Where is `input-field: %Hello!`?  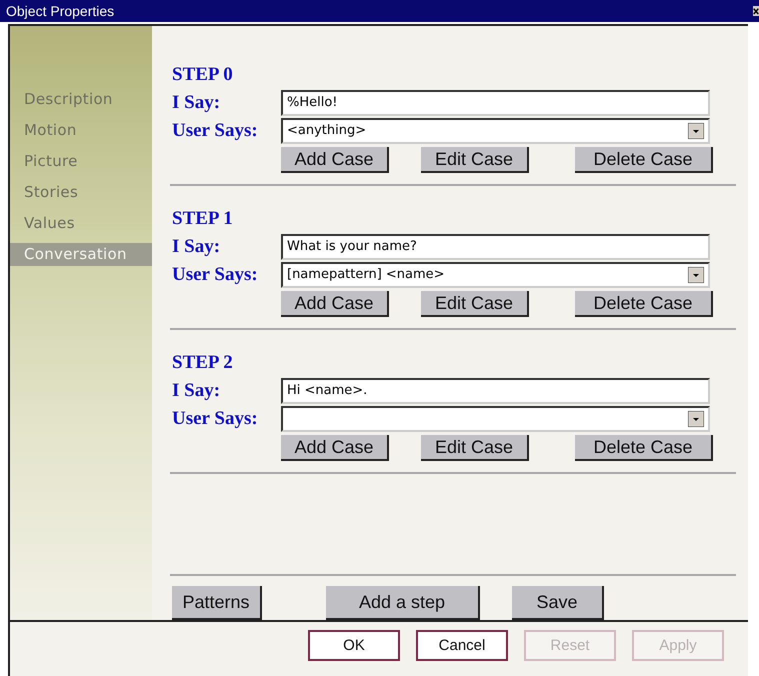 input-field: %Hello! is located at coordinates (495, 103).